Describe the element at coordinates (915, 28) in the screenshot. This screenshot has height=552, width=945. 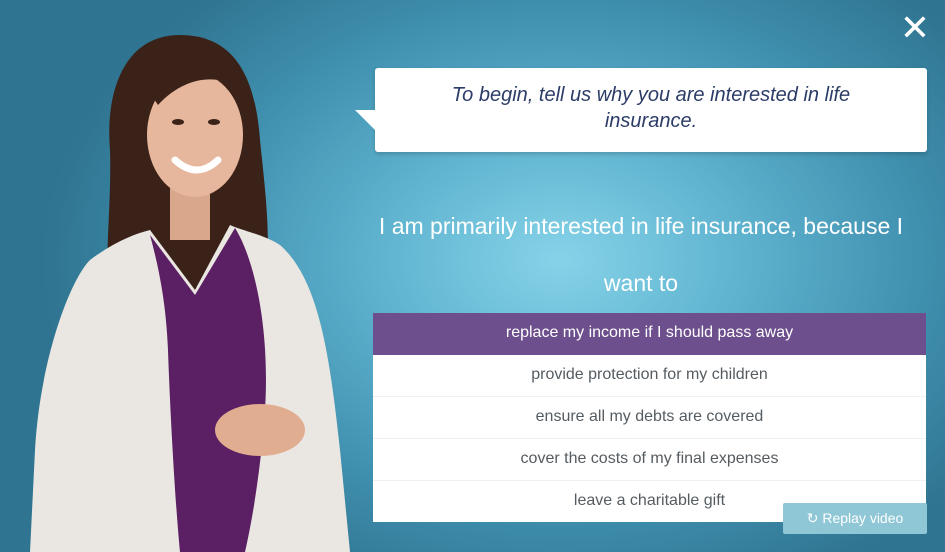
I see `close-icon: ✕` at that location.